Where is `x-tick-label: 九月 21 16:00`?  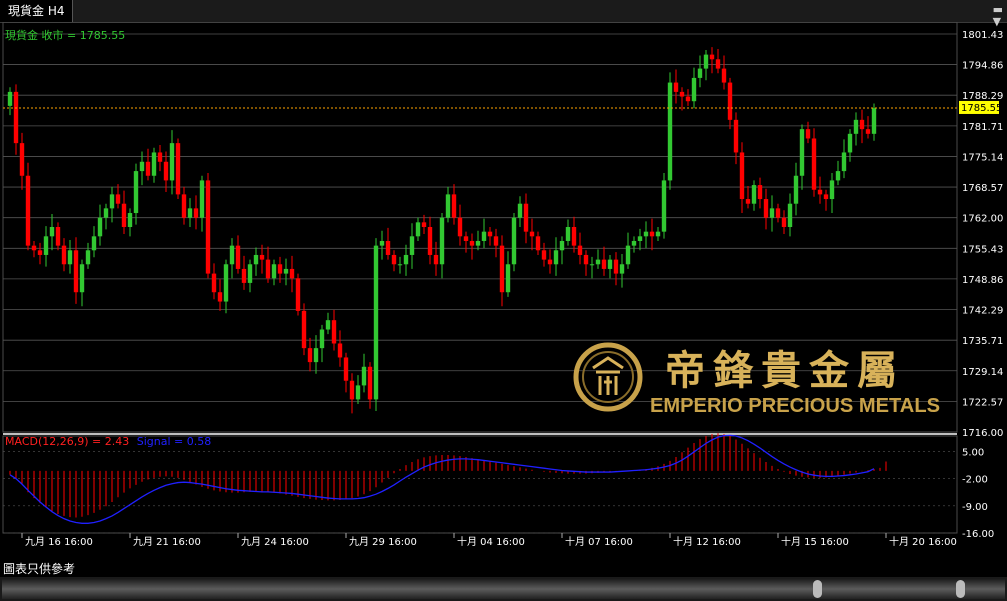 x-tick-label: 九月 21 16:00 is located at coordinates (167, 542).